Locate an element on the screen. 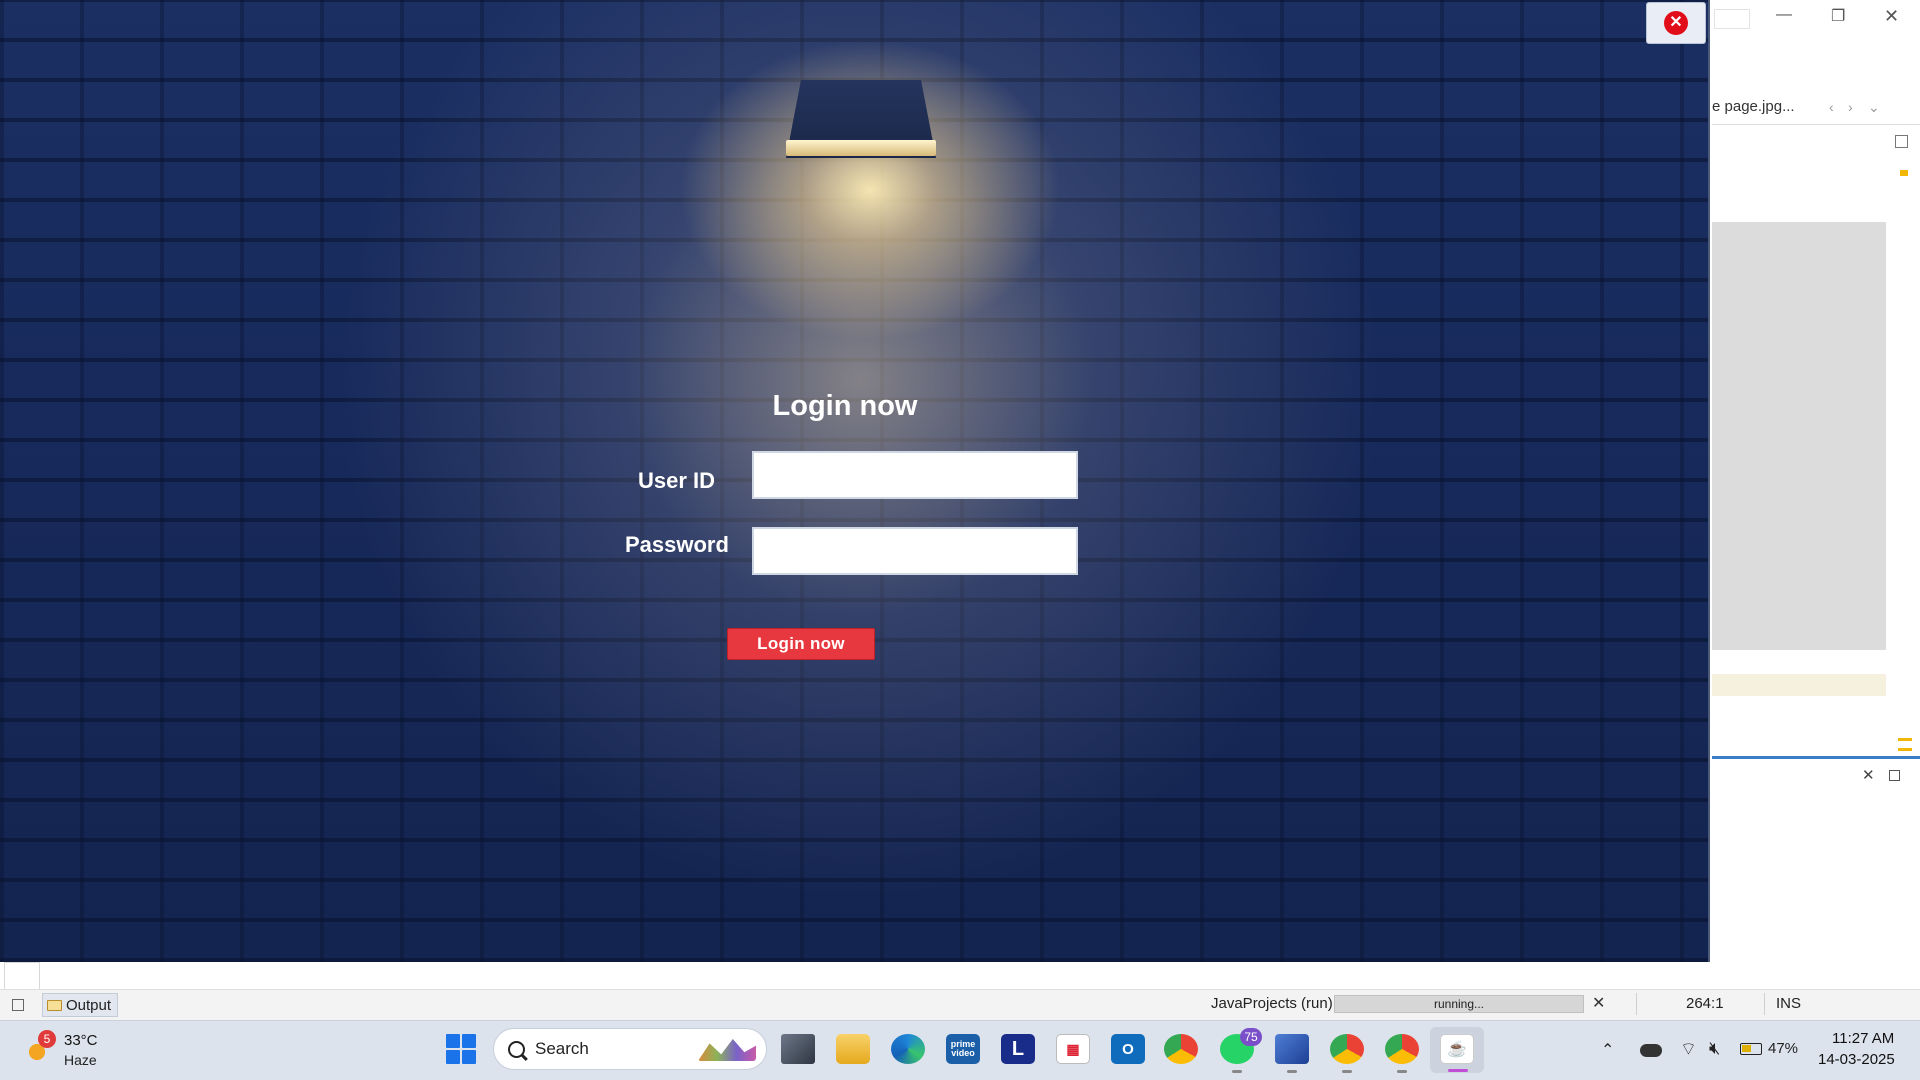 This screenshot has height=1080, width=1920. userid-input is located at coordinates (915, 475).